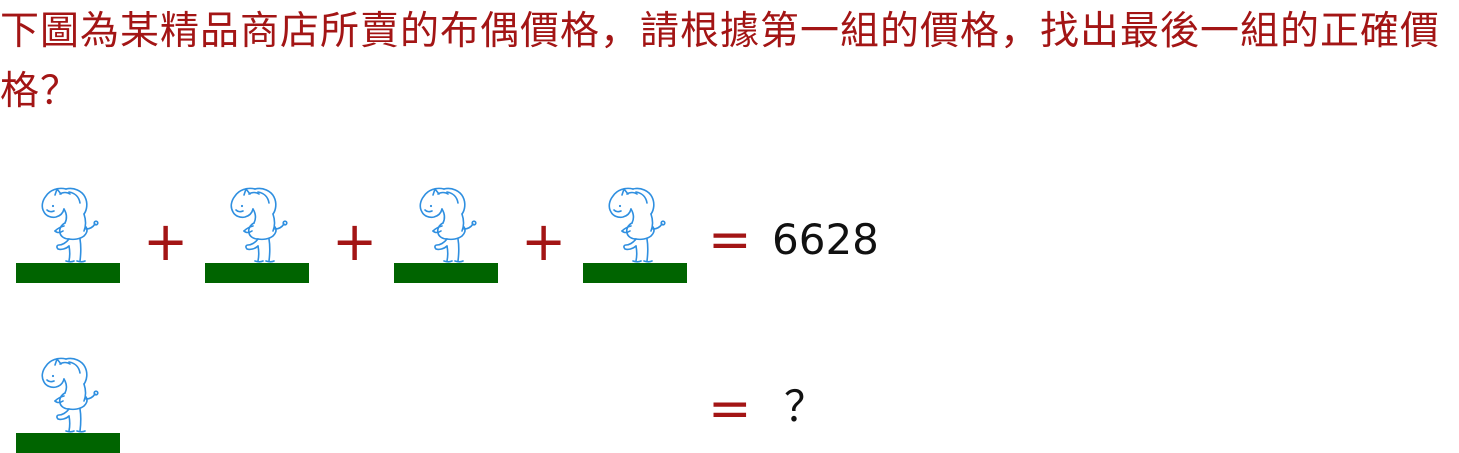 This screenshot has width=1459, height=453. I want to click on price-total: 6628, so click(825, 239).